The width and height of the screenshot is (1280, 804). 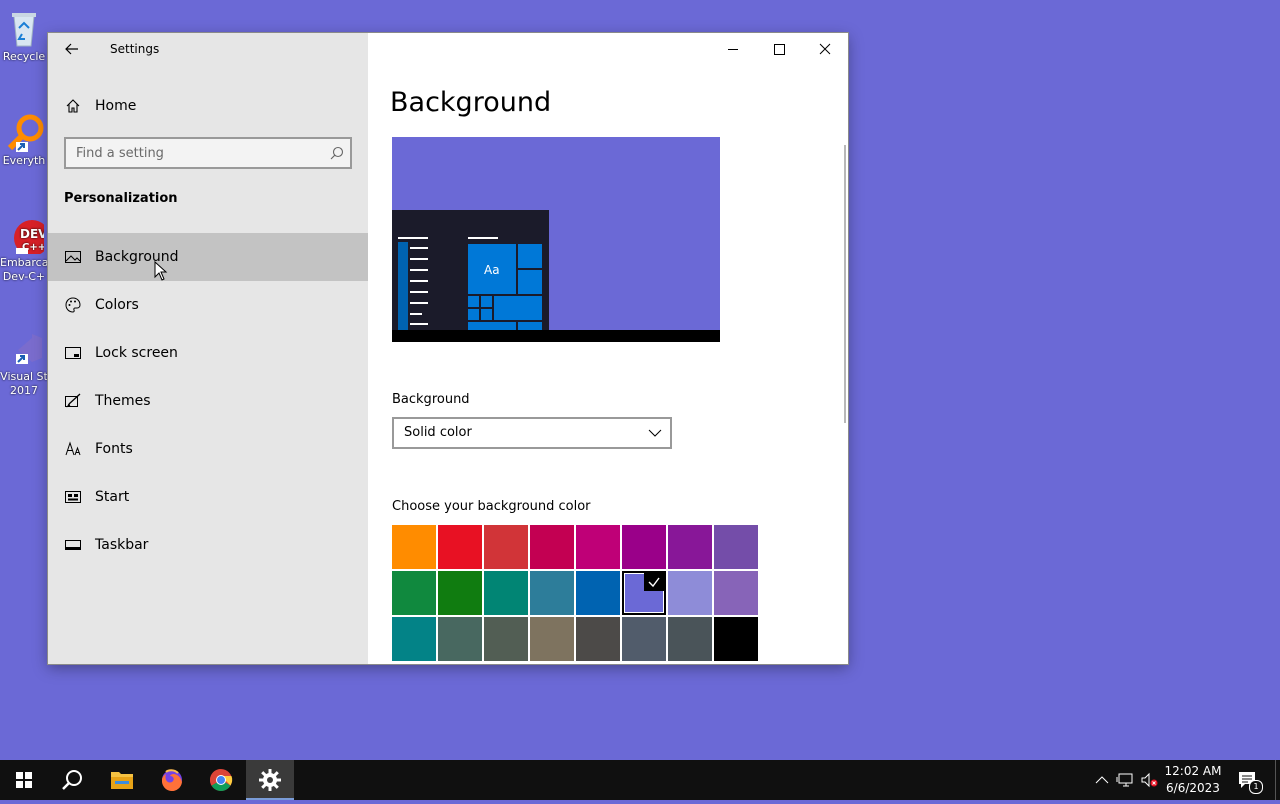 What do you see at coordinates (135, 49) in the screenshot?
I see `window-title: Settings` at bounding box center [135, 49].